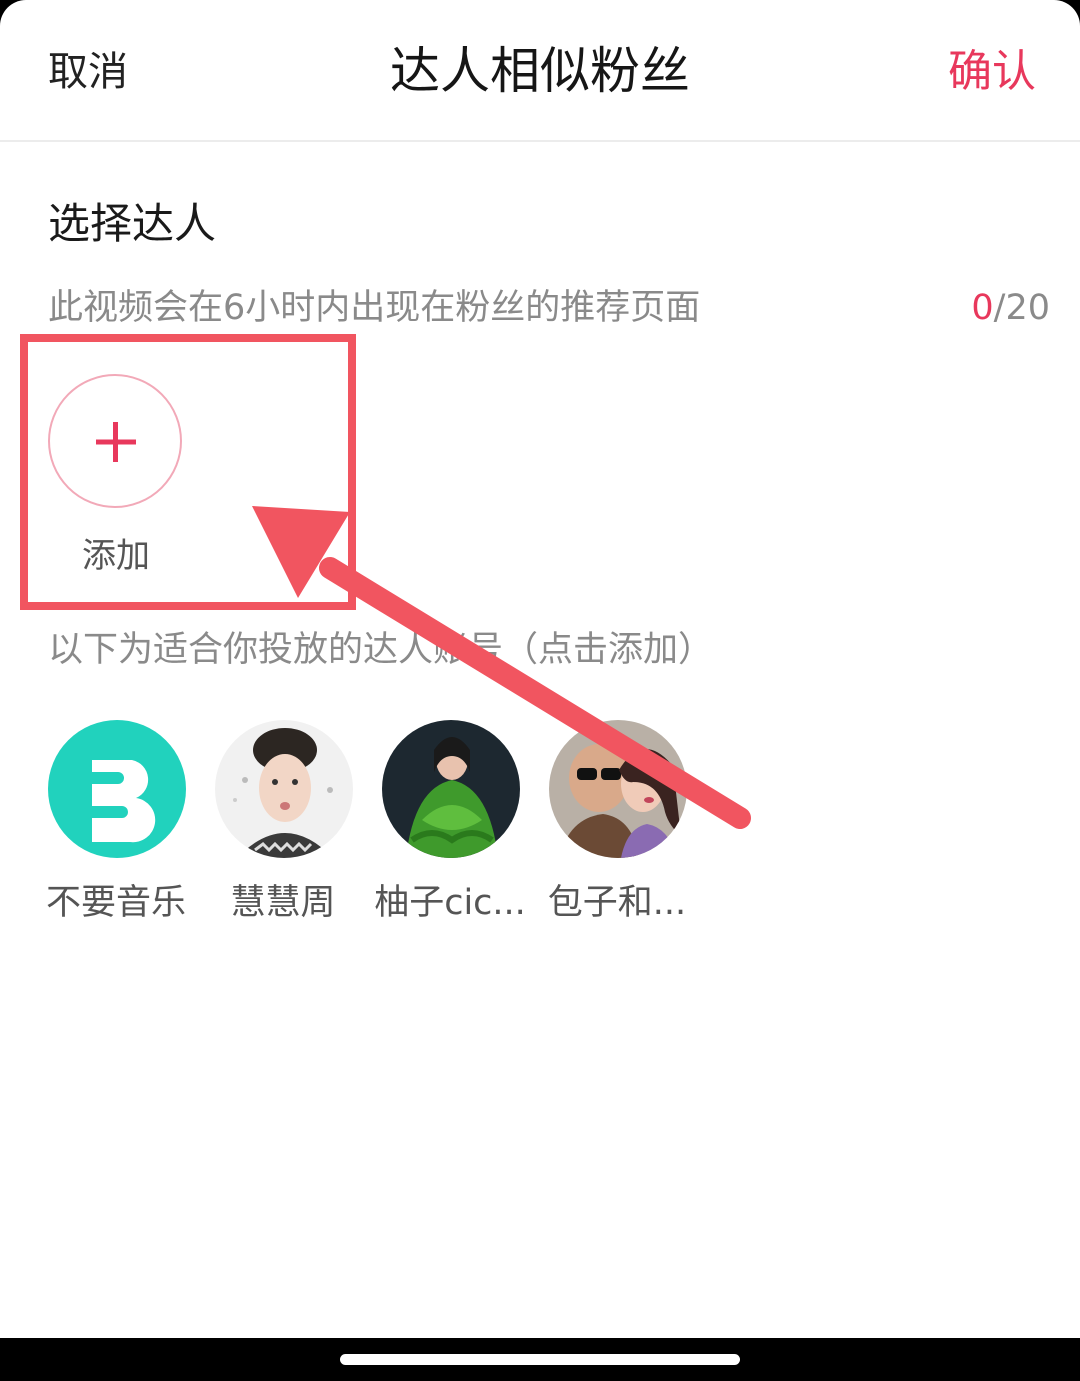 The height and width of the screenshot is (1381, 1080). I want to click on creator-name: 不要音乐, so click(115, 903).